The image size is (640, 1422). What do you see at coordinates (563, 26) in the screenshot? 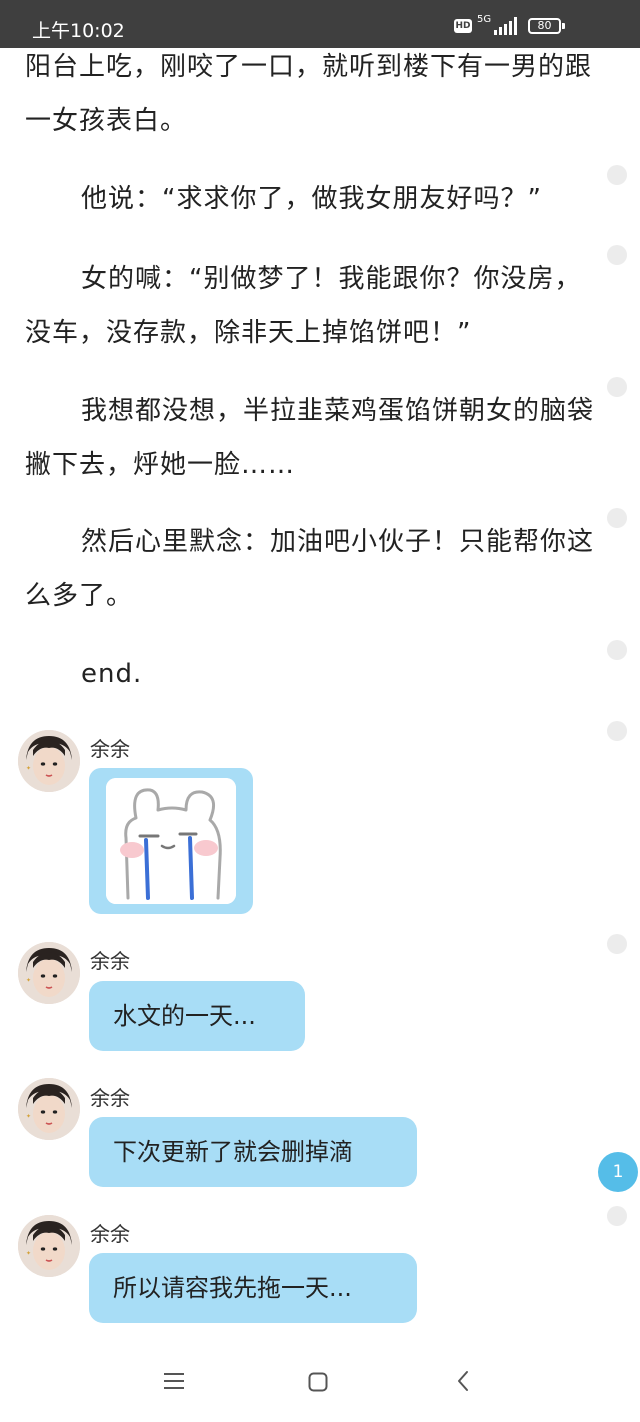
I see `battery-tip` at bounding box center [563, 26].